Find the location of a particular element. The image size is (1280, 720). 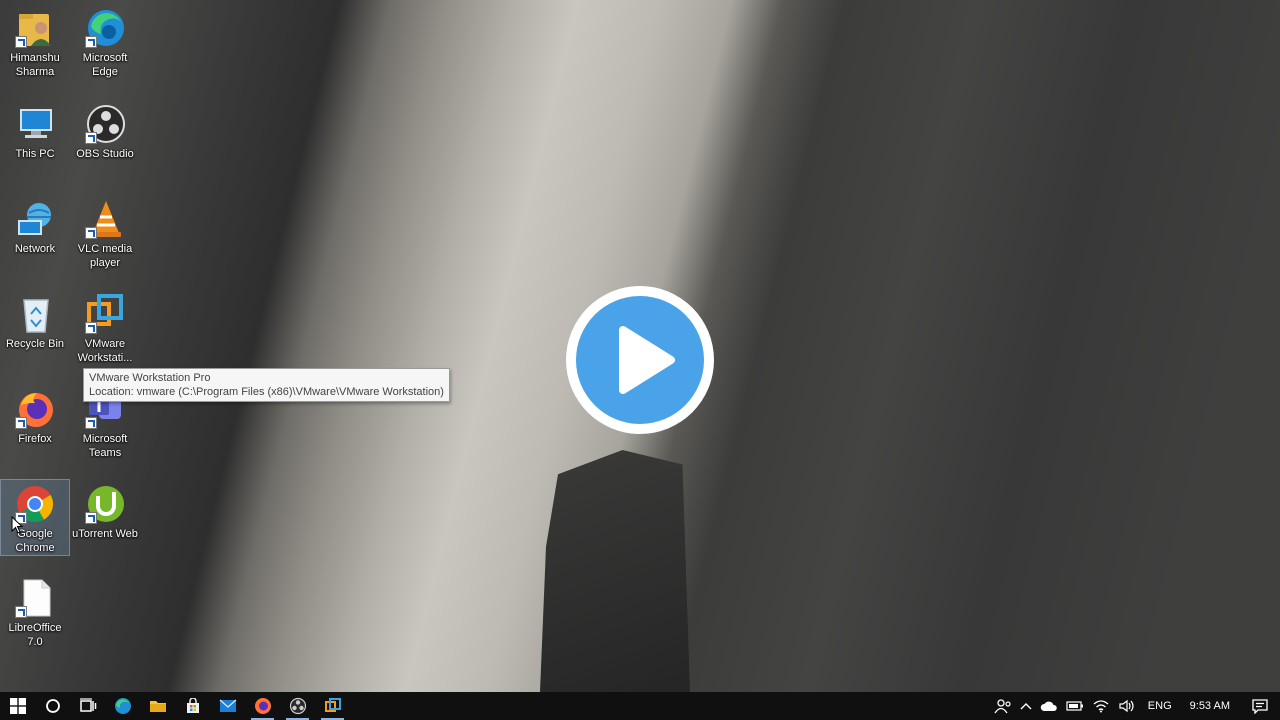

wifi-icon is located at coordinates (1101, 706).